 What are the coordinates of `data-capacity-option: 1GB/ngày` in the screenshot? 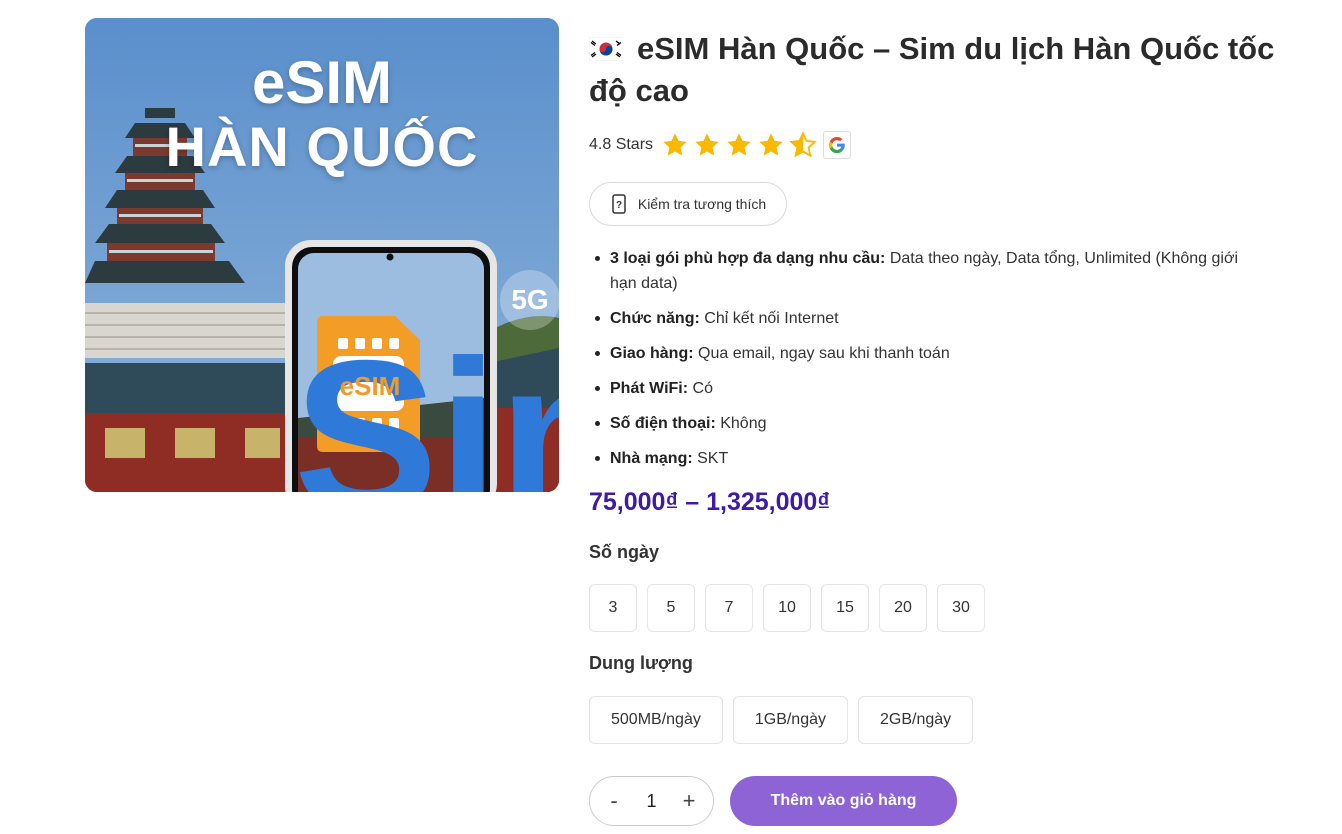 It's located at (790, 720).